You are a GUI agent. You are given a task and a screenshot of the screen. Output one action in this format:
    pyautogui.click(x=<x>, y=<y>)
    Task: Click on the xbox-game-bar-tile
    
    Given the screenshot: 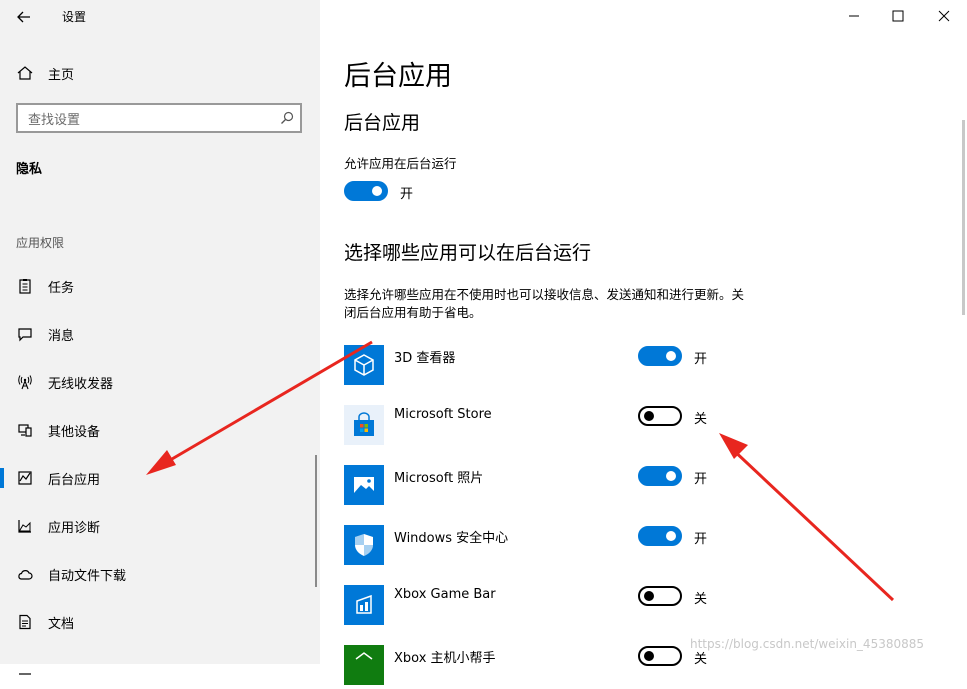 What is the action you would take?
    pyautogui.click(x=364, y=605)
    